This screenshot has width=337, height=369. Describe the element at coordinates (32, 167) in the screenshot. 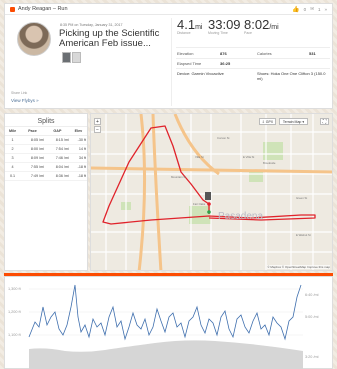

I see `table-cell: 7:55 /mi` at that location.